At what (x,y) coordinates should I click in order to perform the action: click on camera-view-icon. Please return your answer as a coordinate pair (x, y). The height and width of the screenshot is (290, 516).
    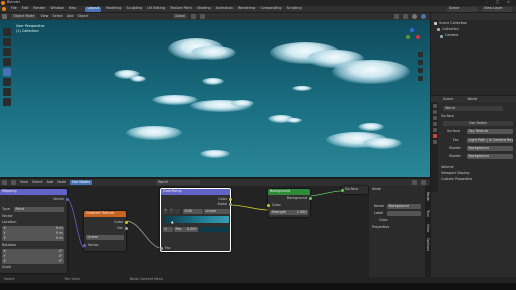
    Looking at the image, I should click on (420, 70).